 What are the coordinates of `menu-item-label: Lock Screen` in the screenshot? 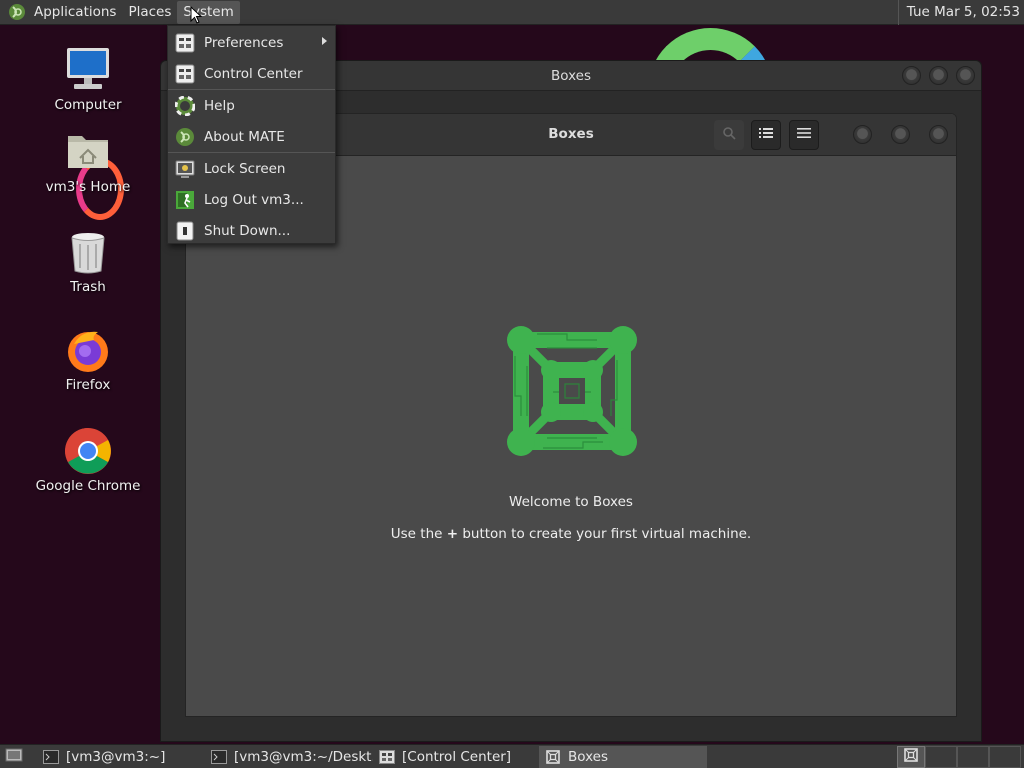 It's located at (245, 168).